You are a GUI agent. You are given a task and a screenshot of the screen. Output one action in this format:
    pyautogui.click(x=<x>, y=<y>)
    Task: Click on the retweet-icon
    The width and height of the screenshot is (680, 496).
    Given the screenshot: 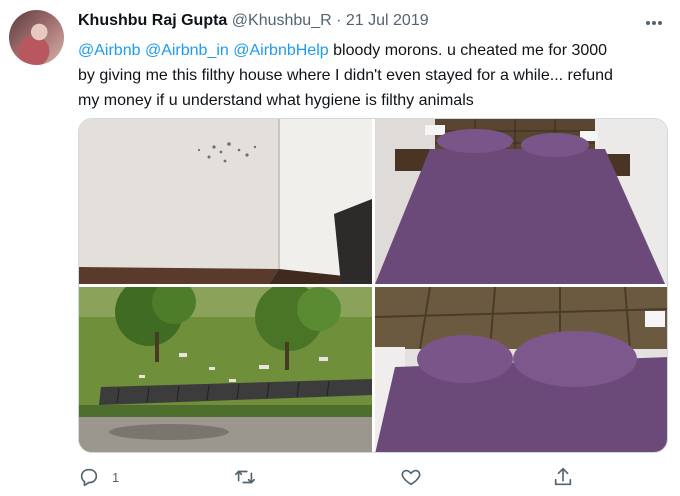 What is the action you would take?
    pyautogui.click(x=245, y=477)
    